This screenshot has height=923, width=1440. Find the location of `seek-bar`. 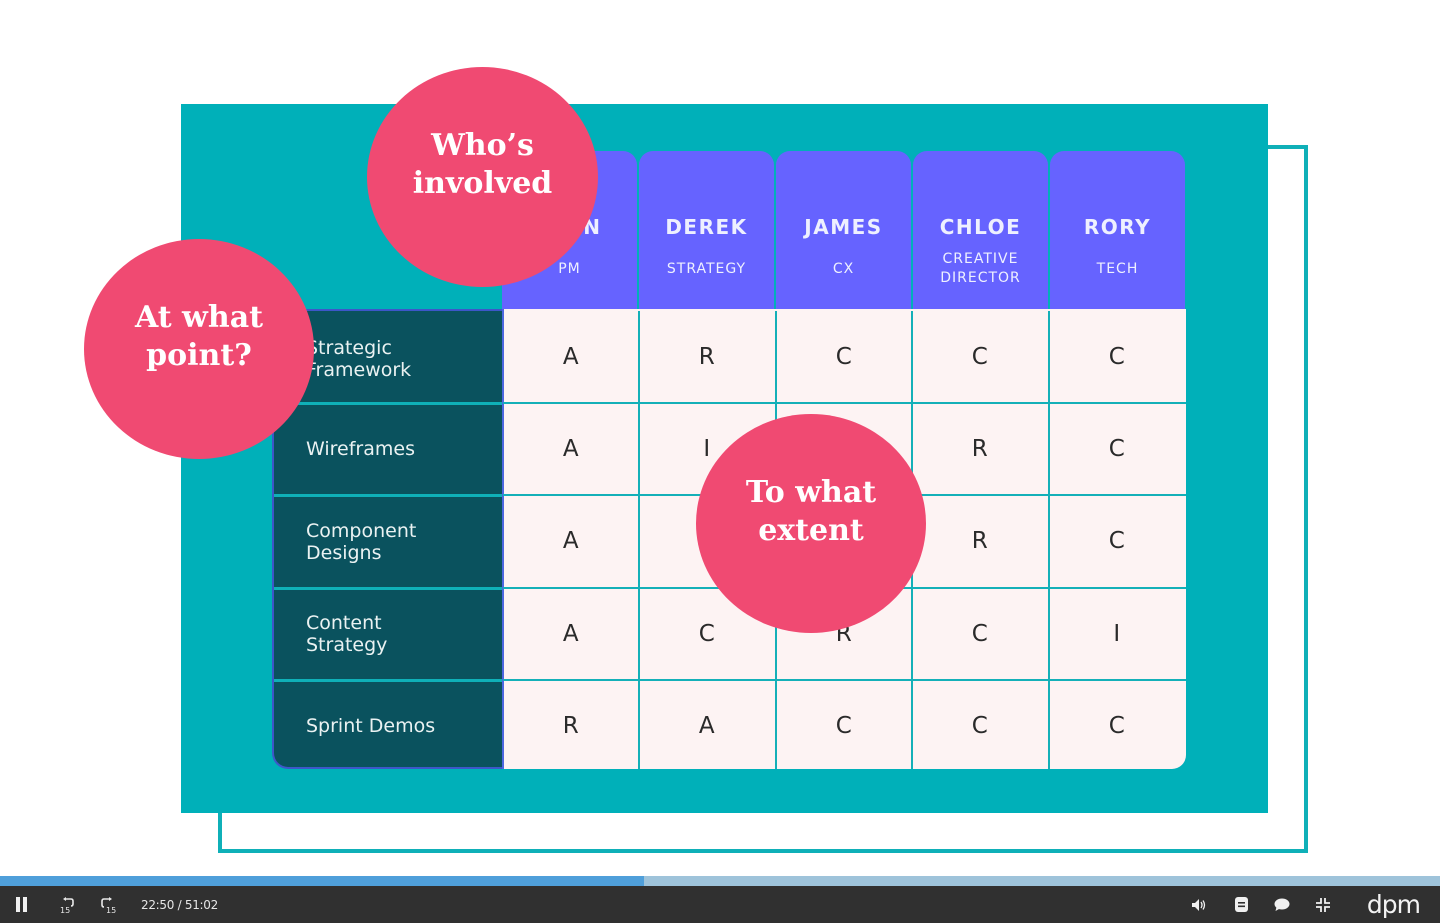

seek-bar is located at coordinates (720, 881).